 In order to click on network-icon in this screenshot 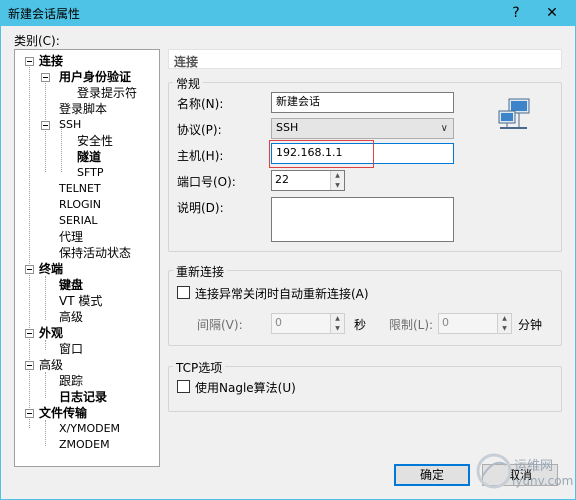, I will do `click(514, 113)`.